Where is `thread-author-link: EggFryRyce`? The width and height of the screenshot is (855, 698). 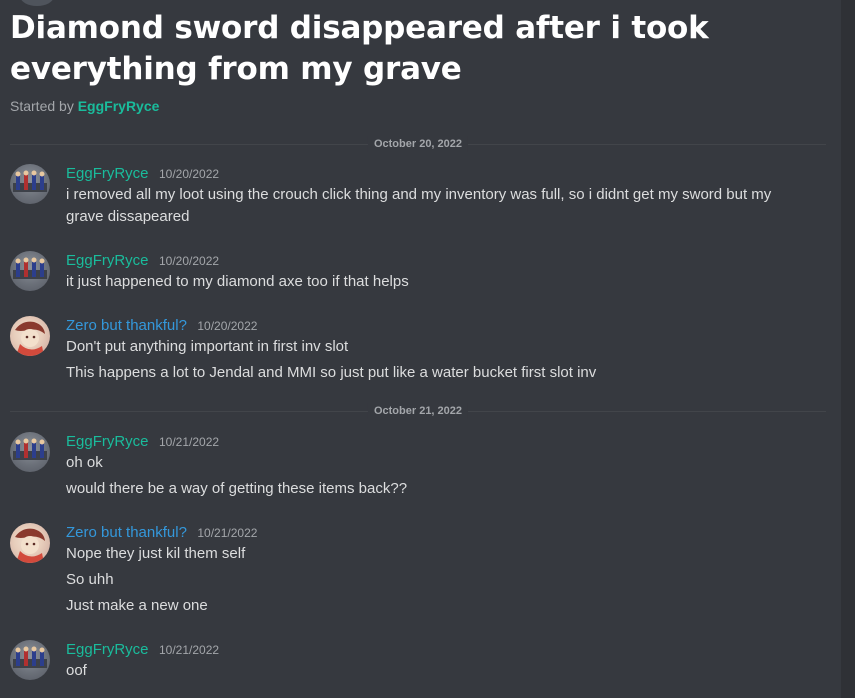 thread-author-link: EggFryRyce is located at coordinates (119, 106).